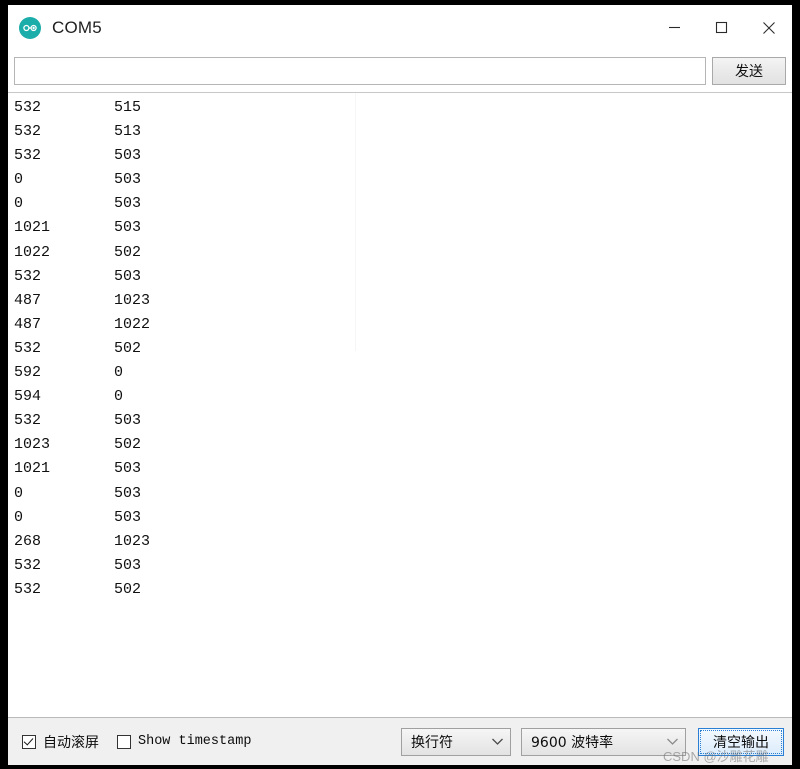 The image size is (800, 769). Describe the element at coordinates (28, 541) in the screenshot. I see `serial-value-a: 268` at that location.